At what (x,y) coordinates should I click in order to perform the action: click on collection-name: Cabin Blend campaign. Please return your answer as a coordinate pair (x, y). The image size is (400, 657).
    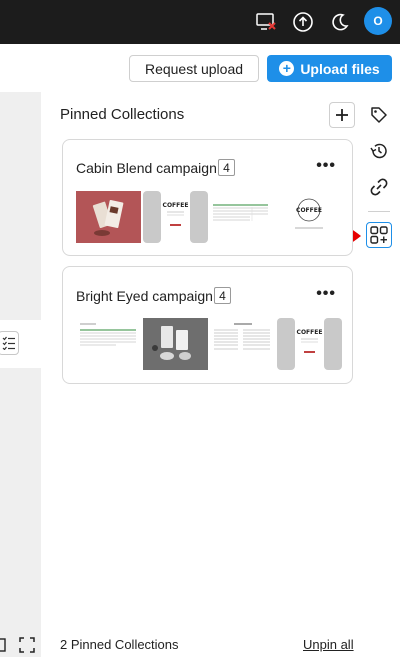
    Looking at the image, I should click on (146, 168).